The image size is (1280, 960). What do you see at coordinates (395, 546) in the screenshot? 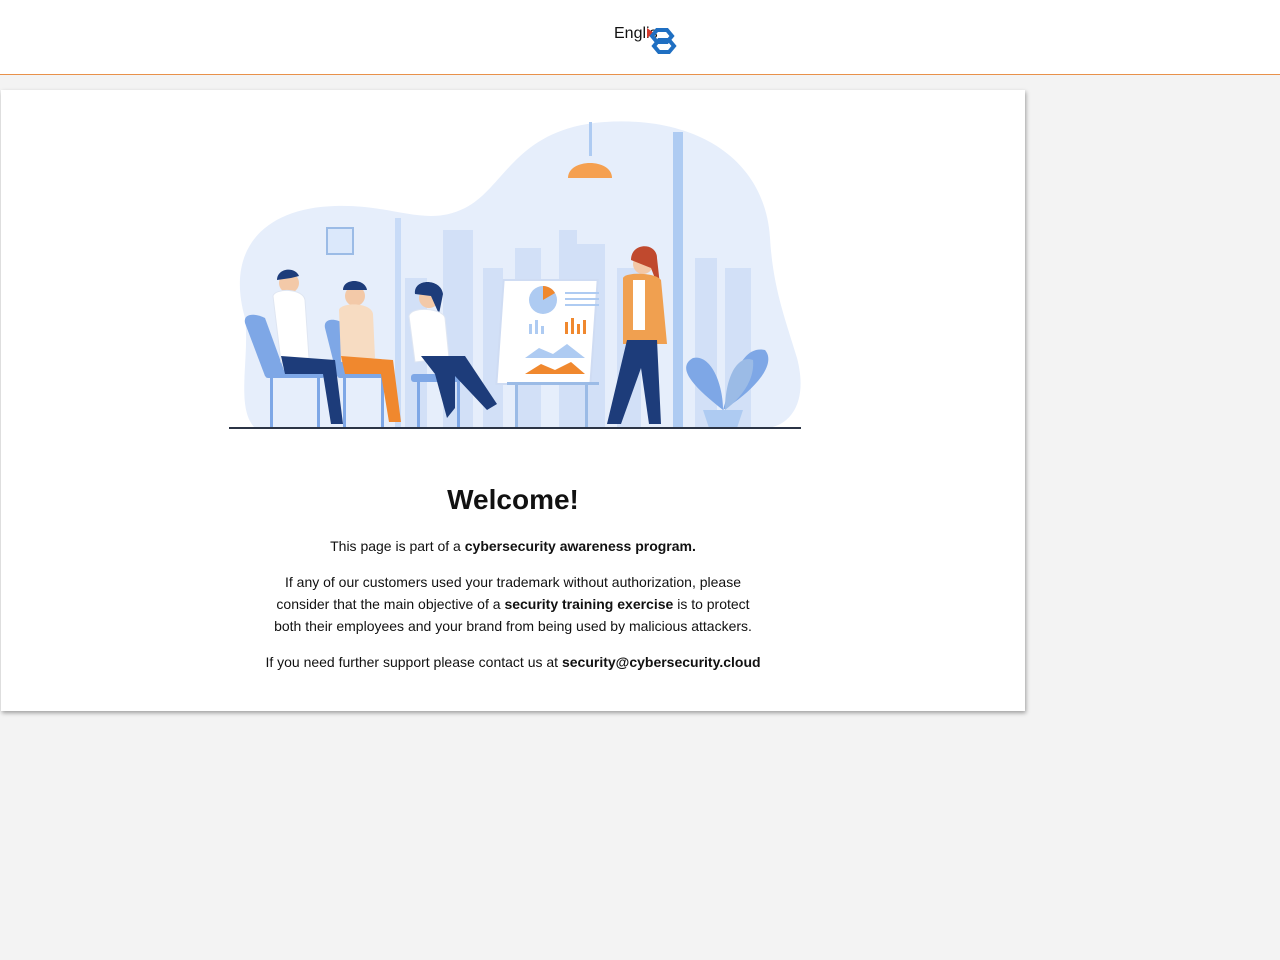
I see `intro-text: This page is part of a` at bounding box center [395, 546].